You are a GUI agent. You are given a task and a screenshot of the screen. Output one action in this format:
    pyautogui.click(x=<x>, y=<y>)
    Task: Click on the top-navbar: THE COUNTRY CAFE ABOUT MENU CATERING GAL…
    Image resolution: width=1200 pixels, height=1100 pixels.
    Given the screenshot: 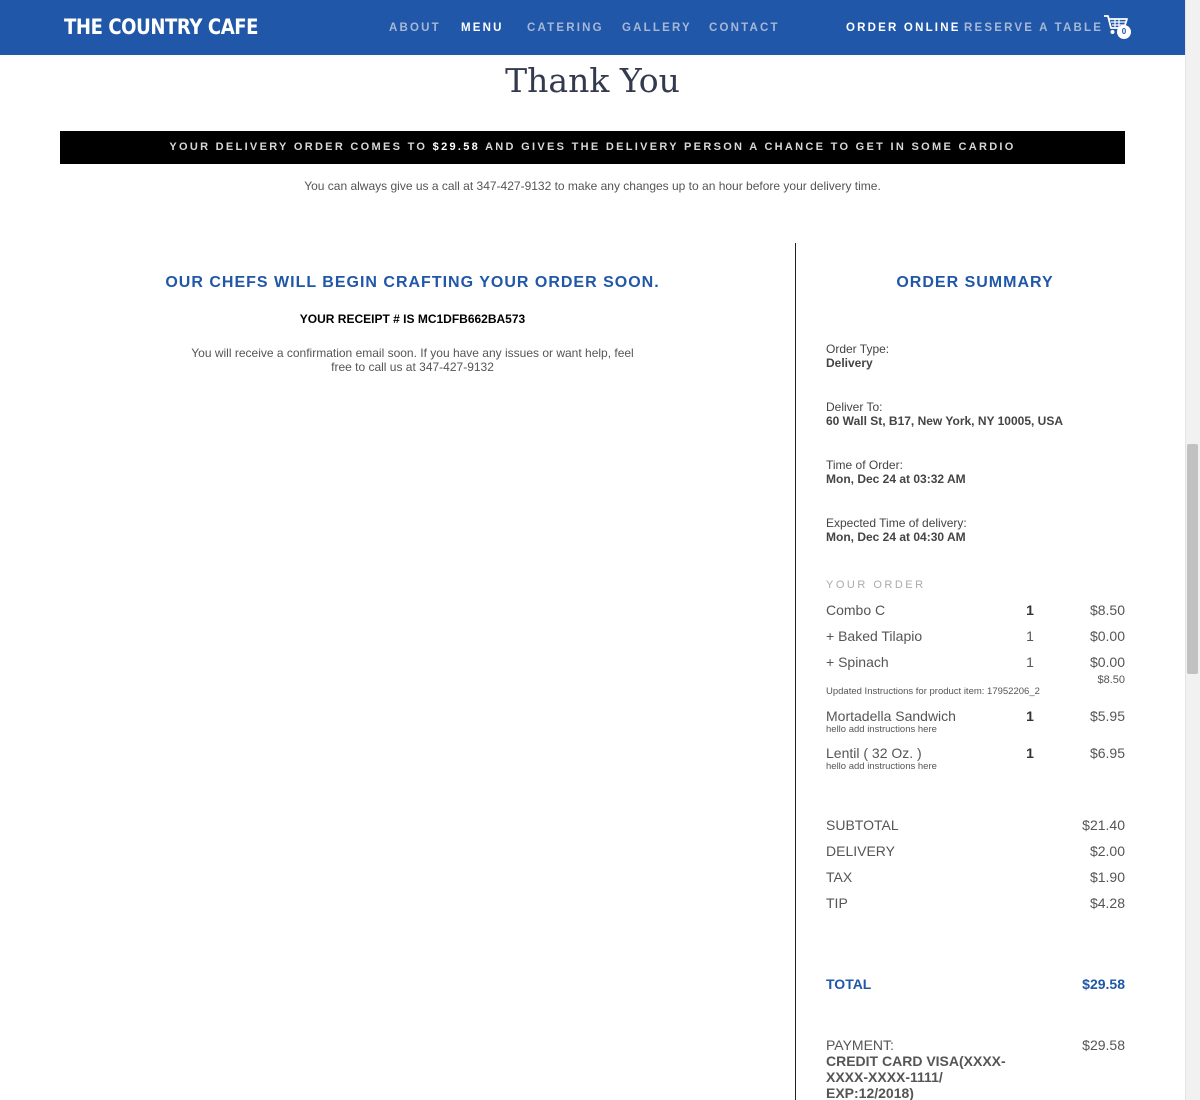 What is the action you would take?
    pyautogui.click(x=592, y=27)
    